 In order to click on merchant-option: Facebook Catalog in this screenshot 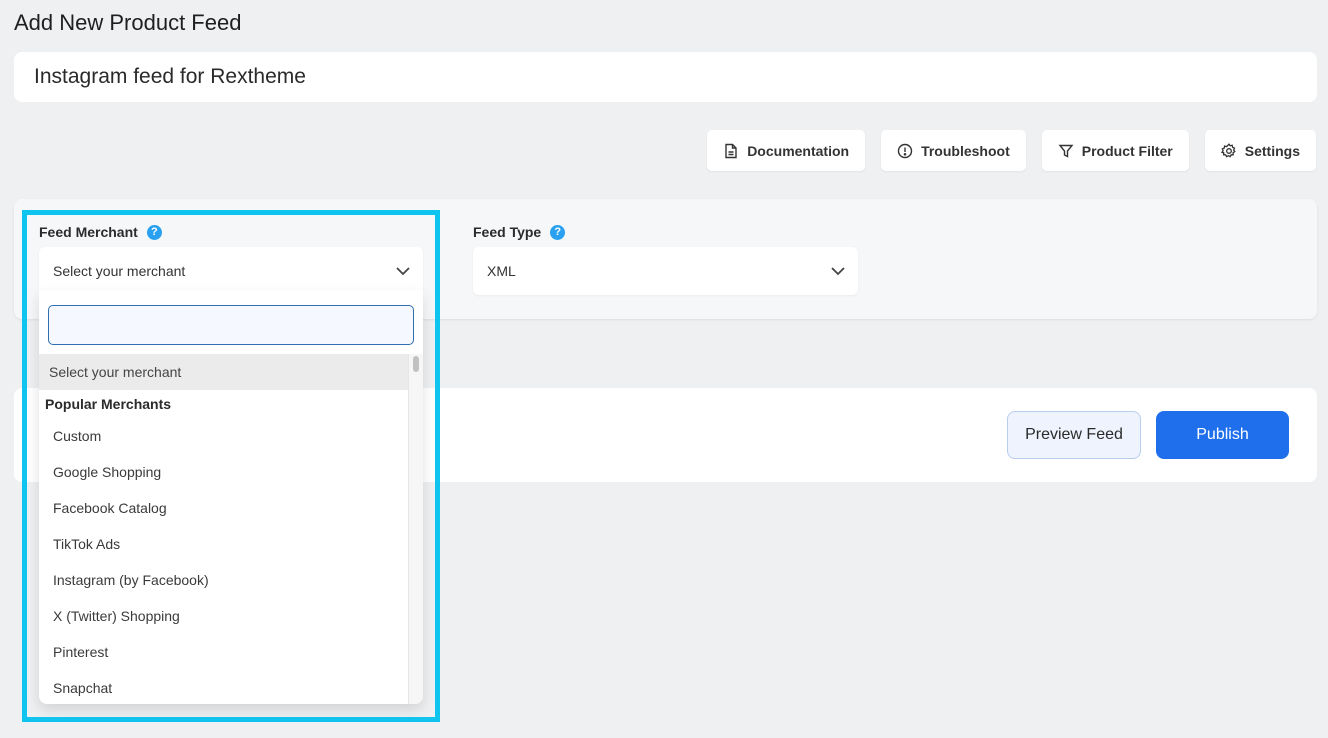, I will do `click(223, 508)`.